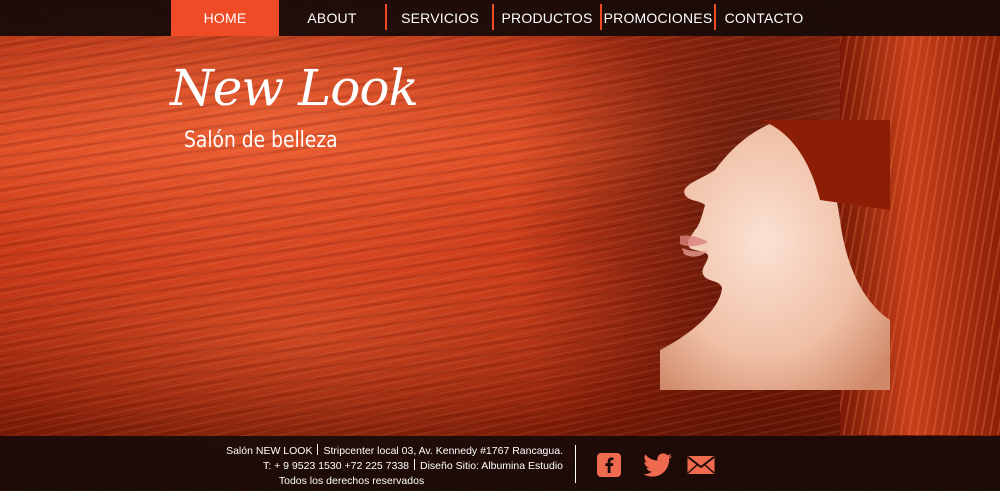 The width and height of the screenshot is (1000, 491). Describe the element at coordinates (658, 18) in the screenshot. I see `nav-item-promociones: PROMOCIONES` at that location.